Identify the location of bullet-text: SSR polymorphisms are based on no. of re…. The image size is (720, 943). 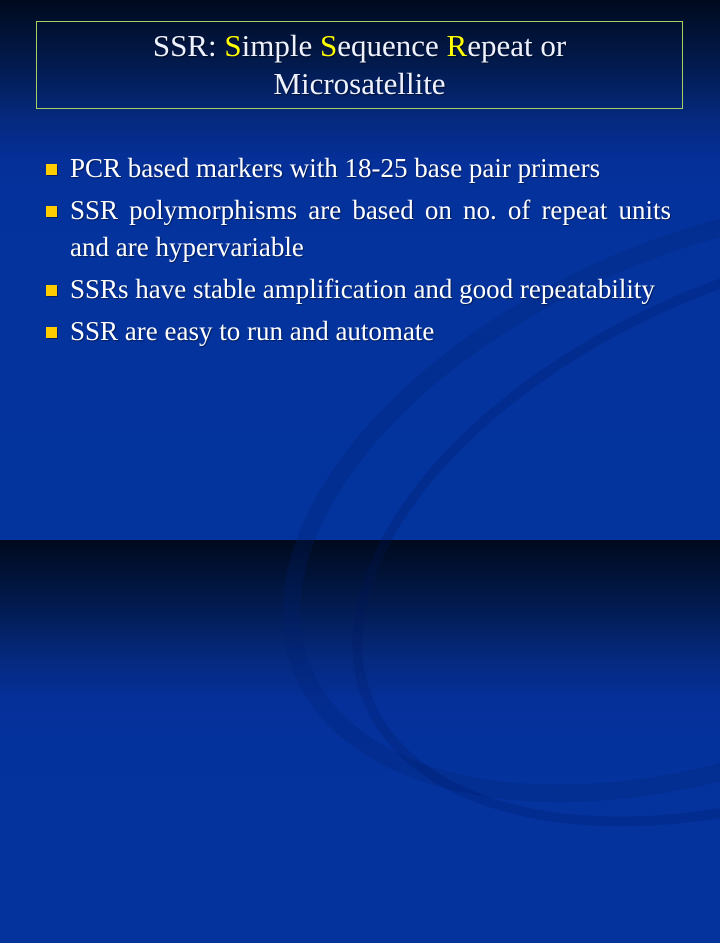
(370, 228).